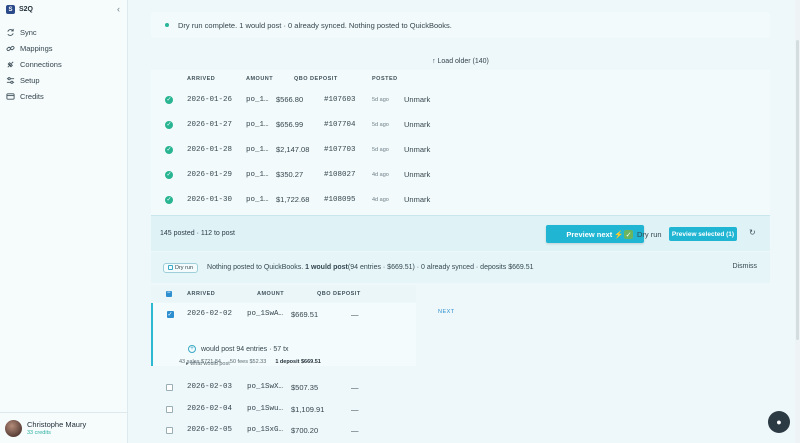  Describe the element at coordinates (10, 9) in the screenshot. I see `brand-logo: S` at that location.